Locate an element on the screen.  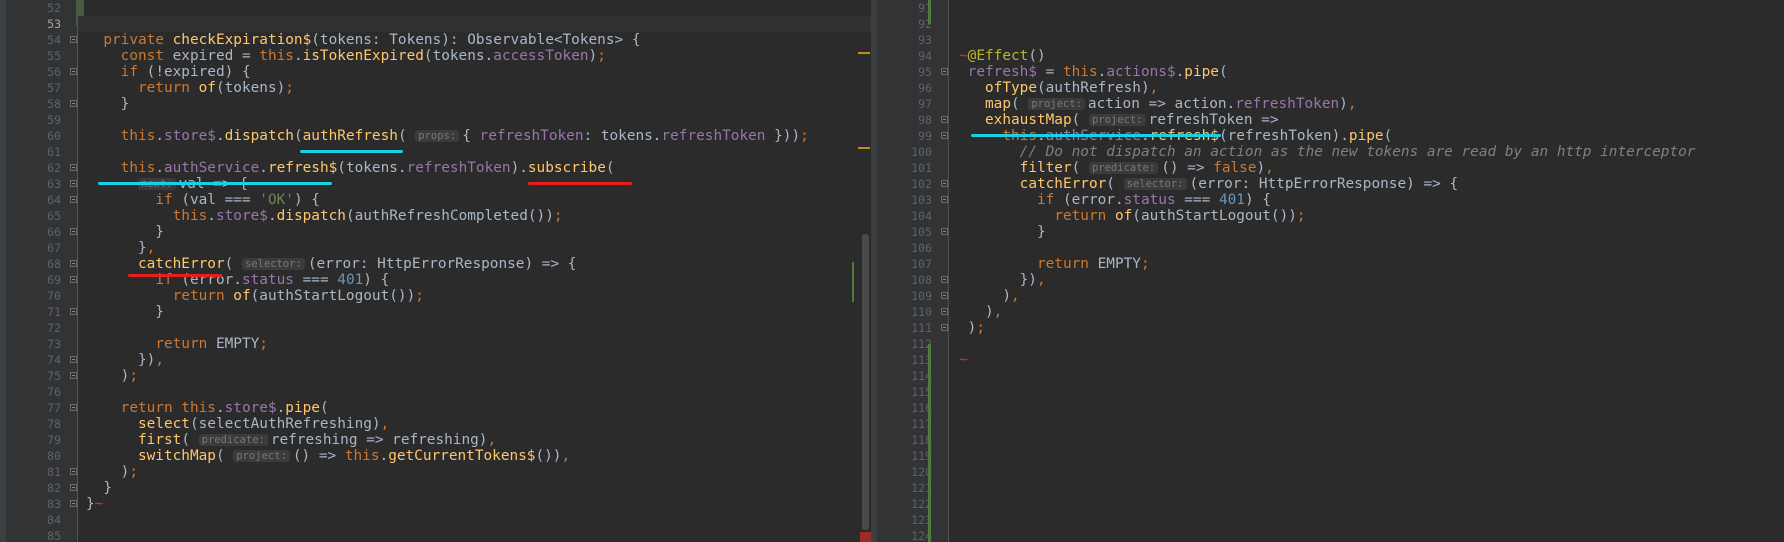
code-token: ; is located at coordinates (601, 56).